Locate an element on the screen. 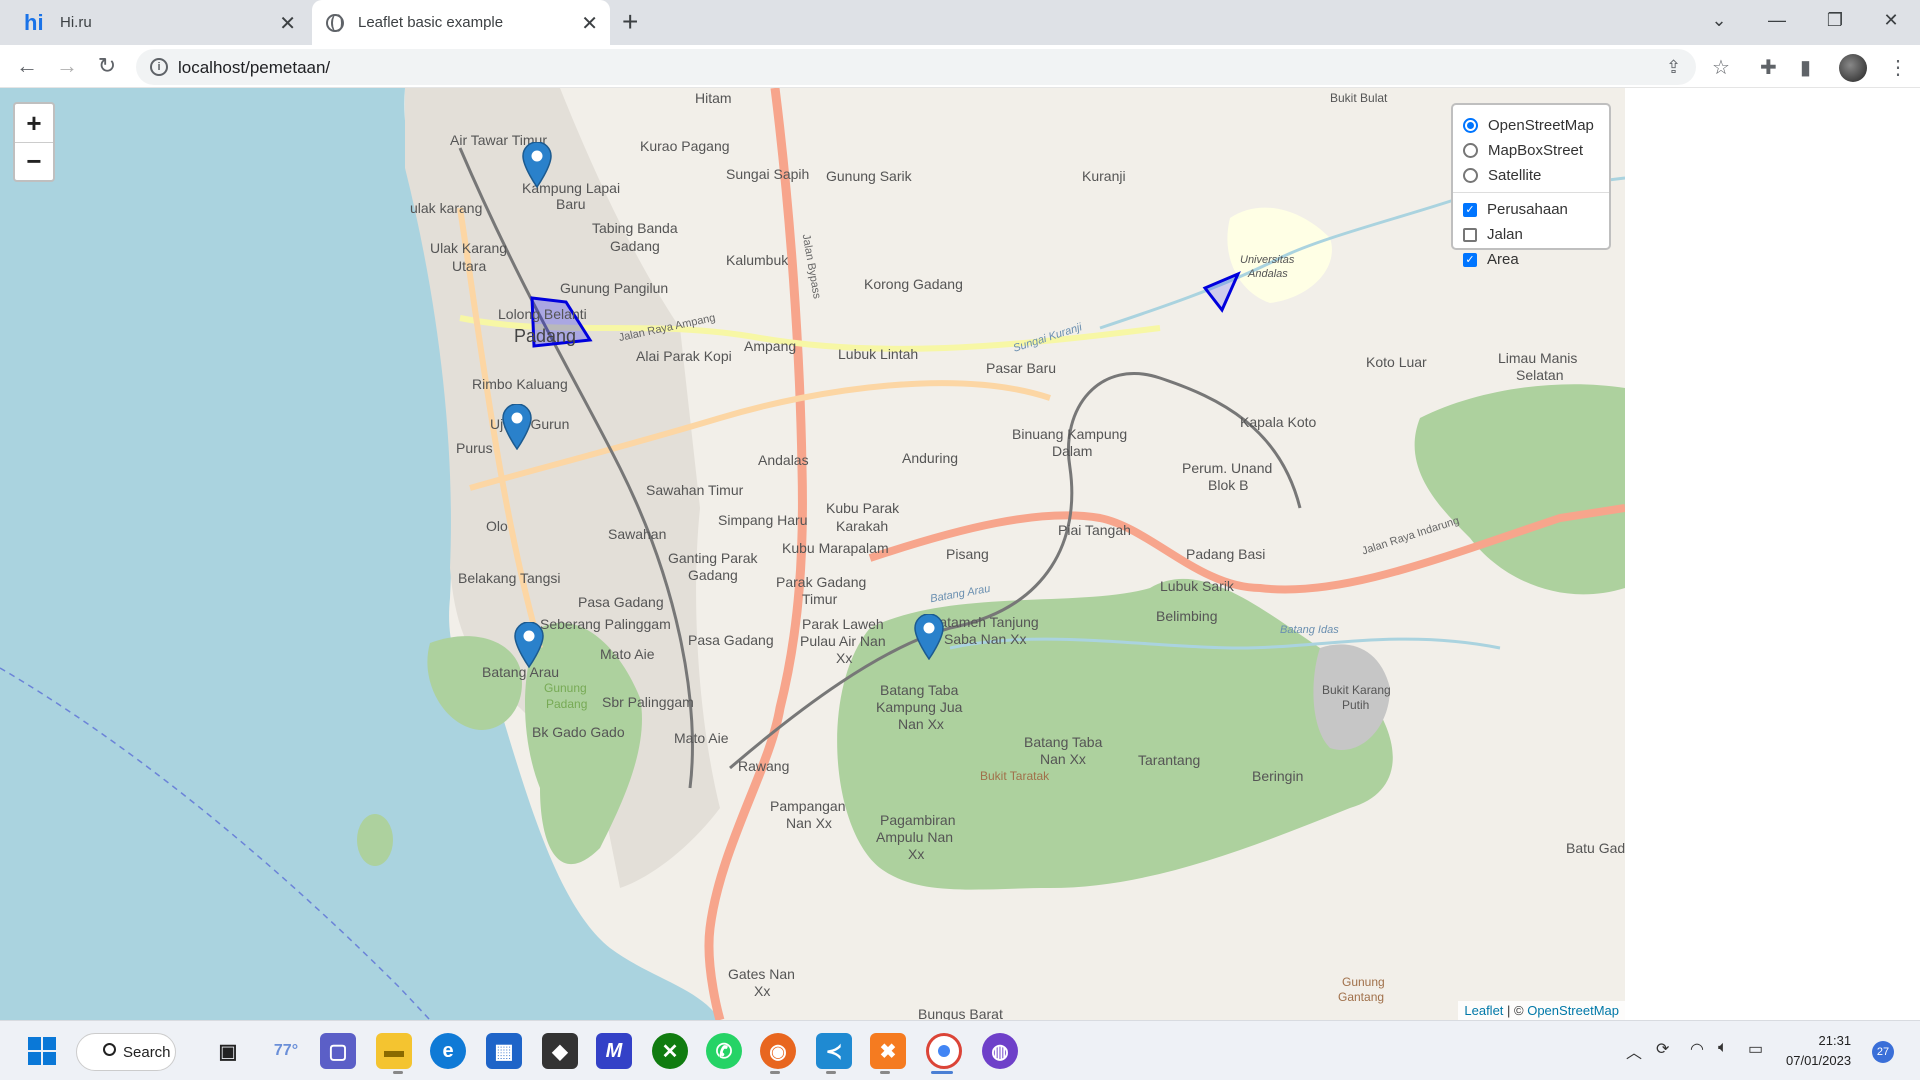 This screenshot has height=1080, width=1920. base-layer-openstreetmap: OpenStreetMap is located at coordinates (1531, 125).